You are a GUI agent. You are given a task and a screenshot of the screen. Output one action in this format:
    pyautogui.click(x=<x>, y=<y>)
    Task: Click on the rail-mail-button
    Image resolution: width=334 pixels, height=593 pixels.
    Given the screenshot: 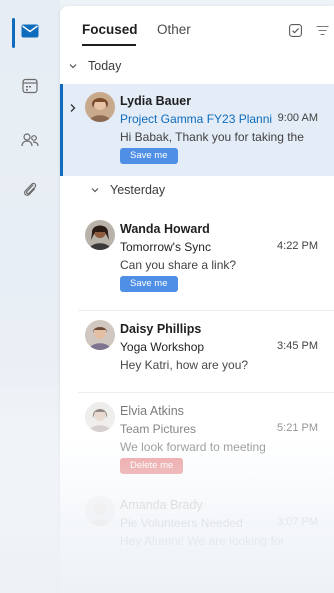 What is the action you would take?
    pyautogui.click(x=30, y=33)
    